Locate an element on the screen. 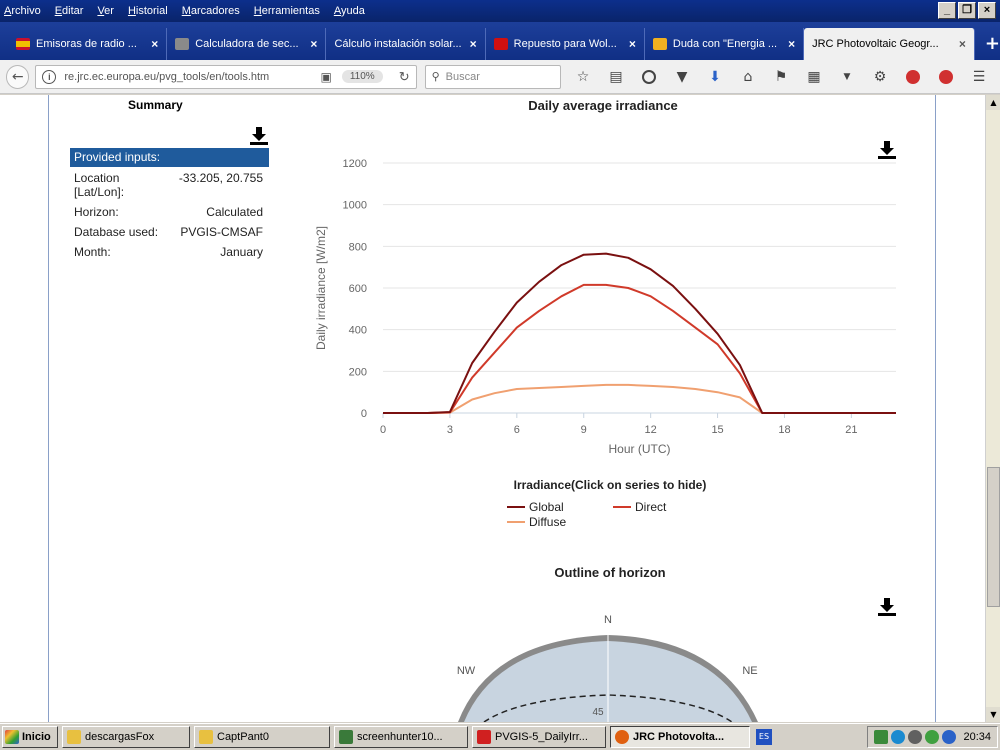 The width and height of the screenshot is (1000, 750). summary-row-month: Month: January is located at coordinates (169, 252).